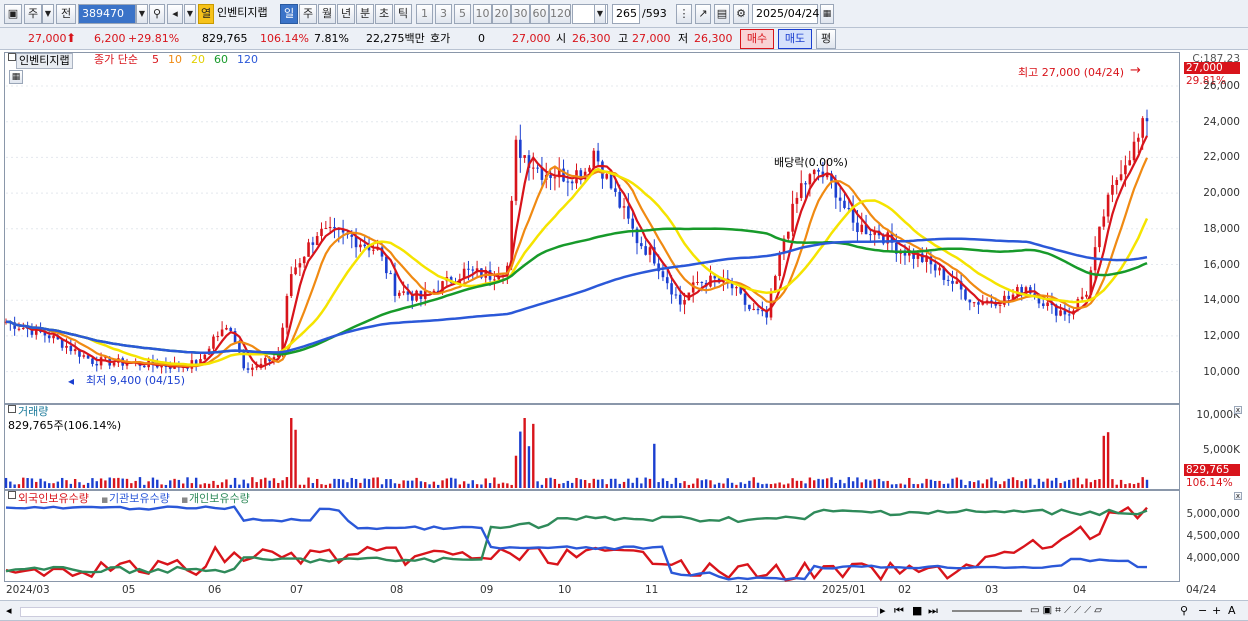  What do you see at coordinates (757, 39) in the screenshot?
I see `buy-button: 매수` at bounding box center [757, 39].